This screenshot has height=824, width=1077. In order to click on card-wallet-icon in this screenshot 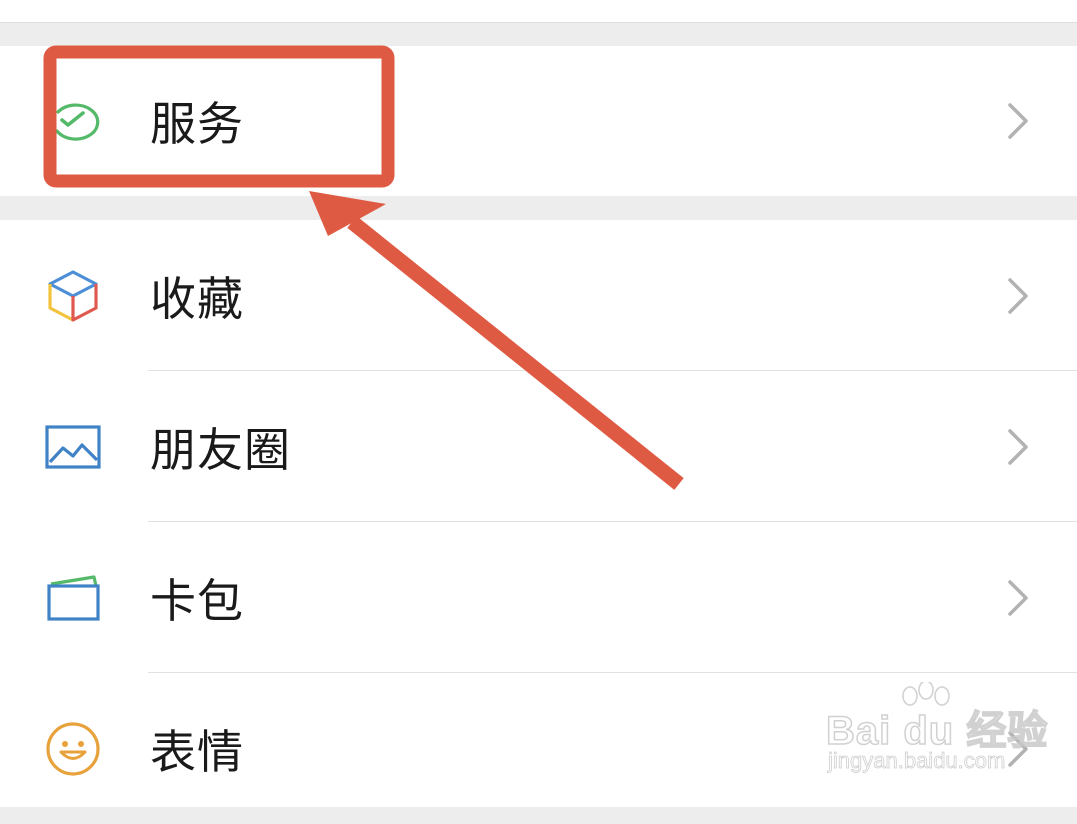, I will do `click(73, 598)`.